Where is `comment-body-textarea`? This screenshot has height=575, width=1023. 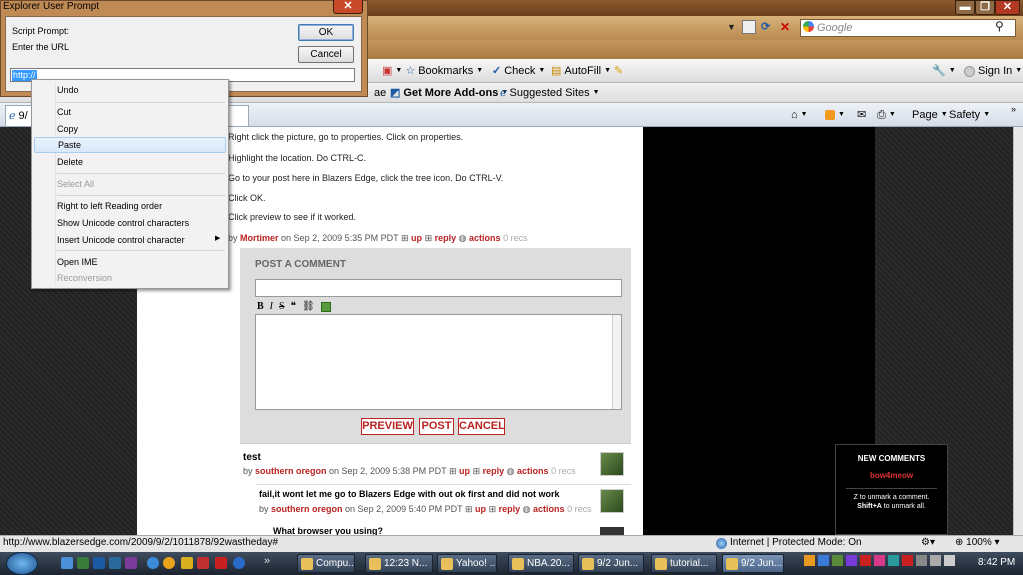
comment-body-textarea is located at coordinates (438, 362).